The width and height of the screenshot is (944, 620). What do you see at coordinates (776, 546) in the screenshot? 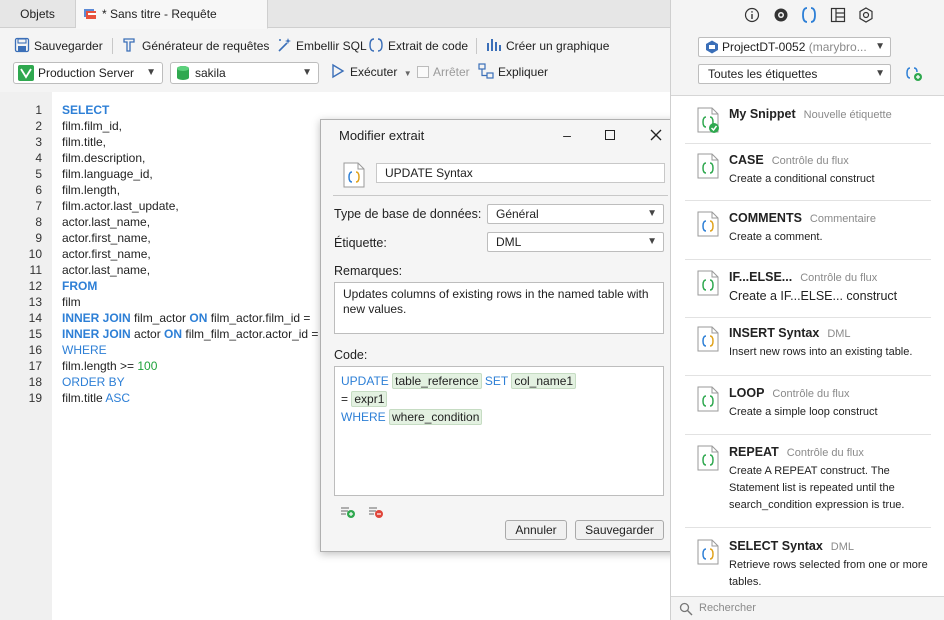
I see `snippet-name: SELECT Syntax` at bounding box center [776, 546].